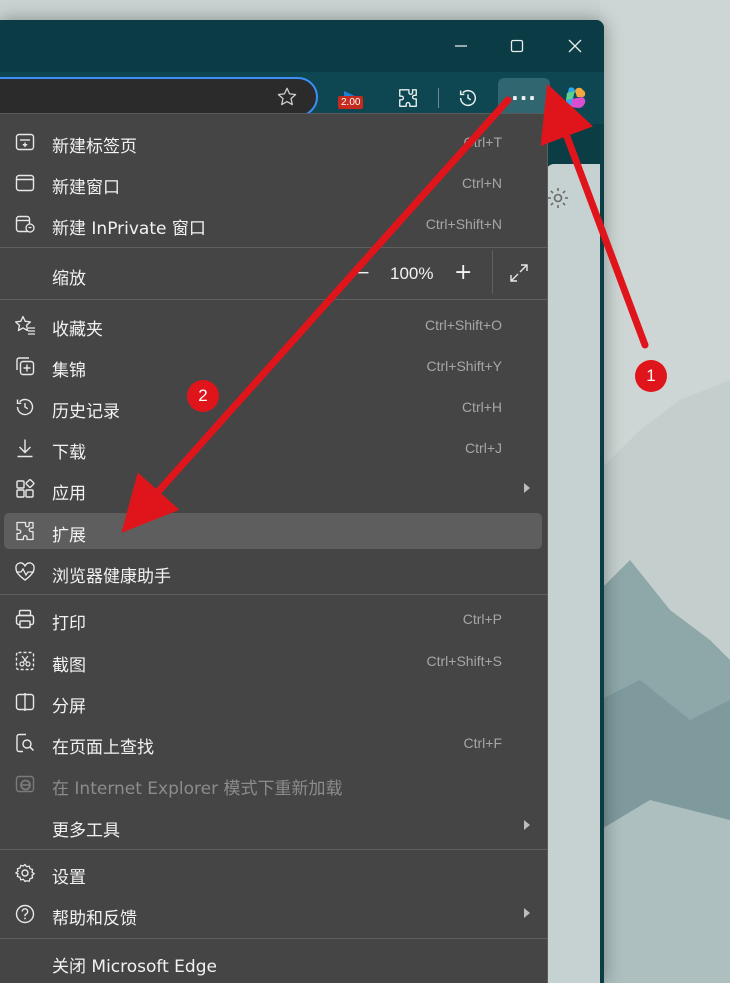 This screenshot has height=983, width=730. I want to click on print-icon, so click(25, 619).